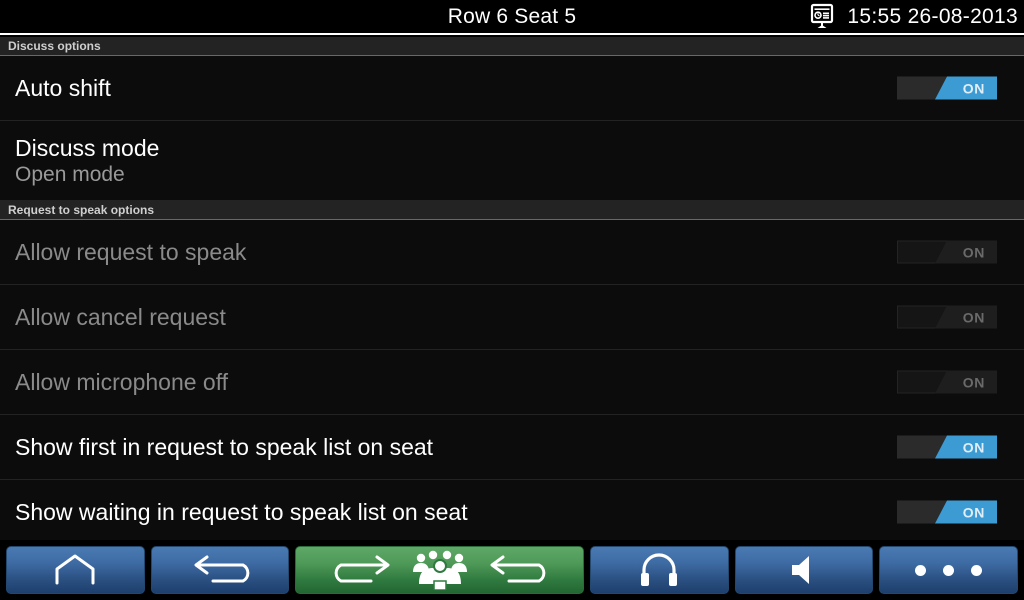  I want to click on discussion-group-icon, so click(440, 570).